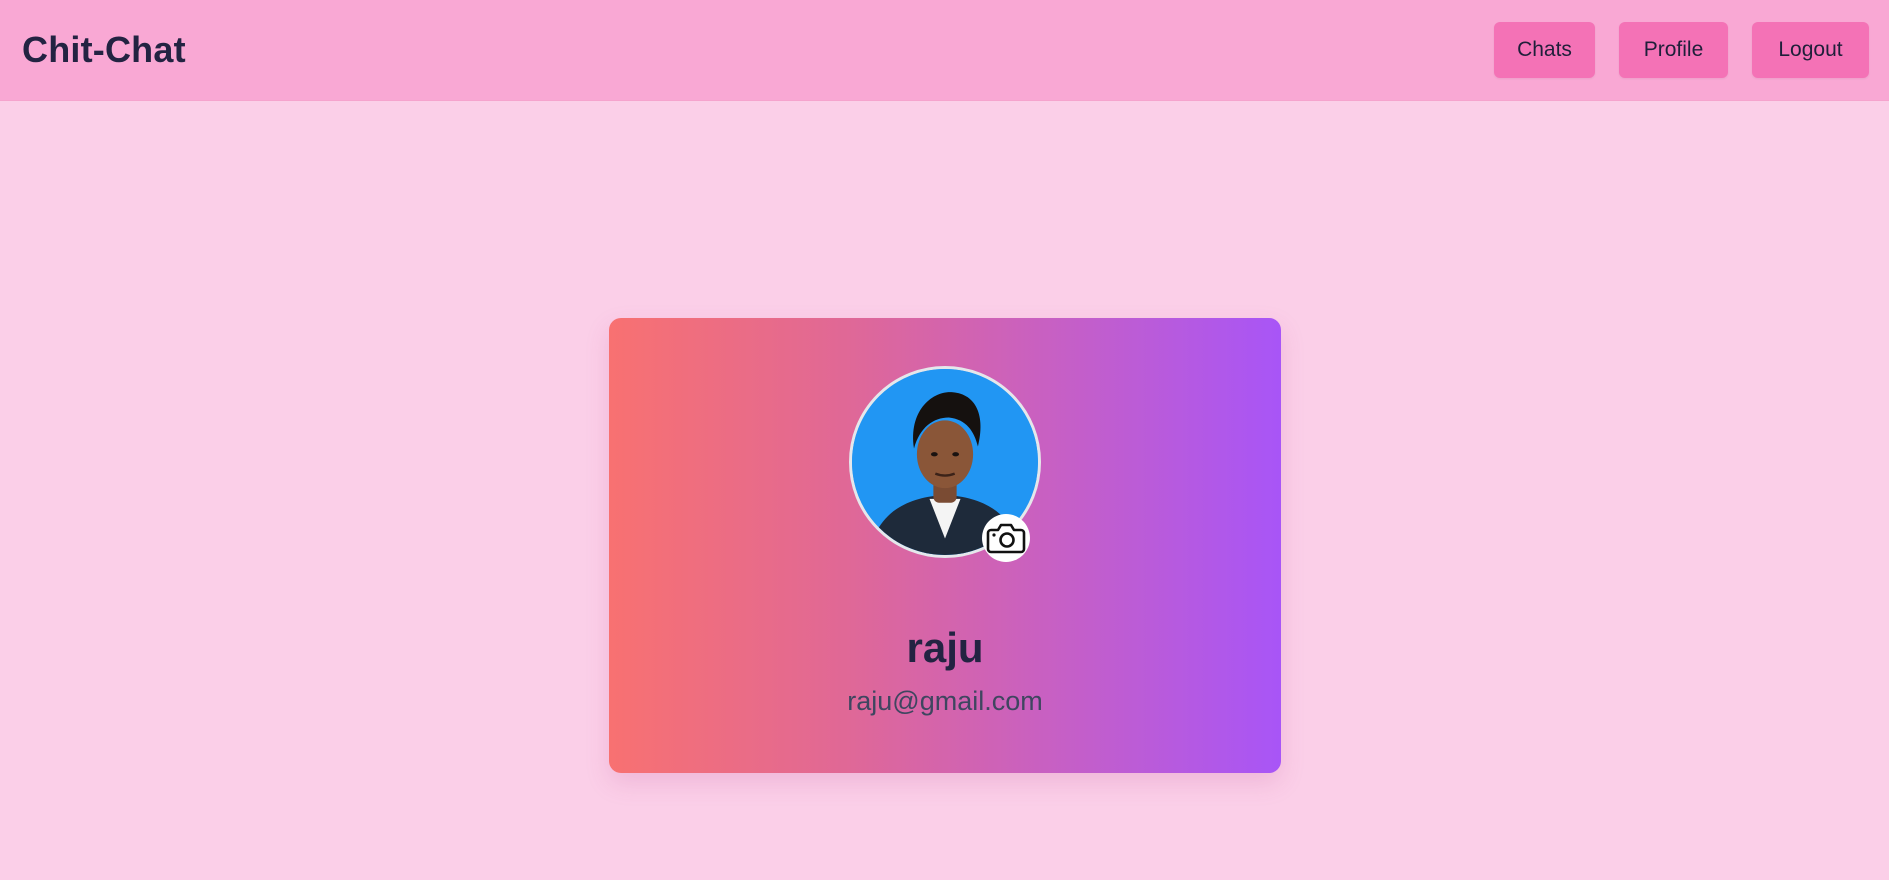  I want to click on avatar-container, so click(945, 464).